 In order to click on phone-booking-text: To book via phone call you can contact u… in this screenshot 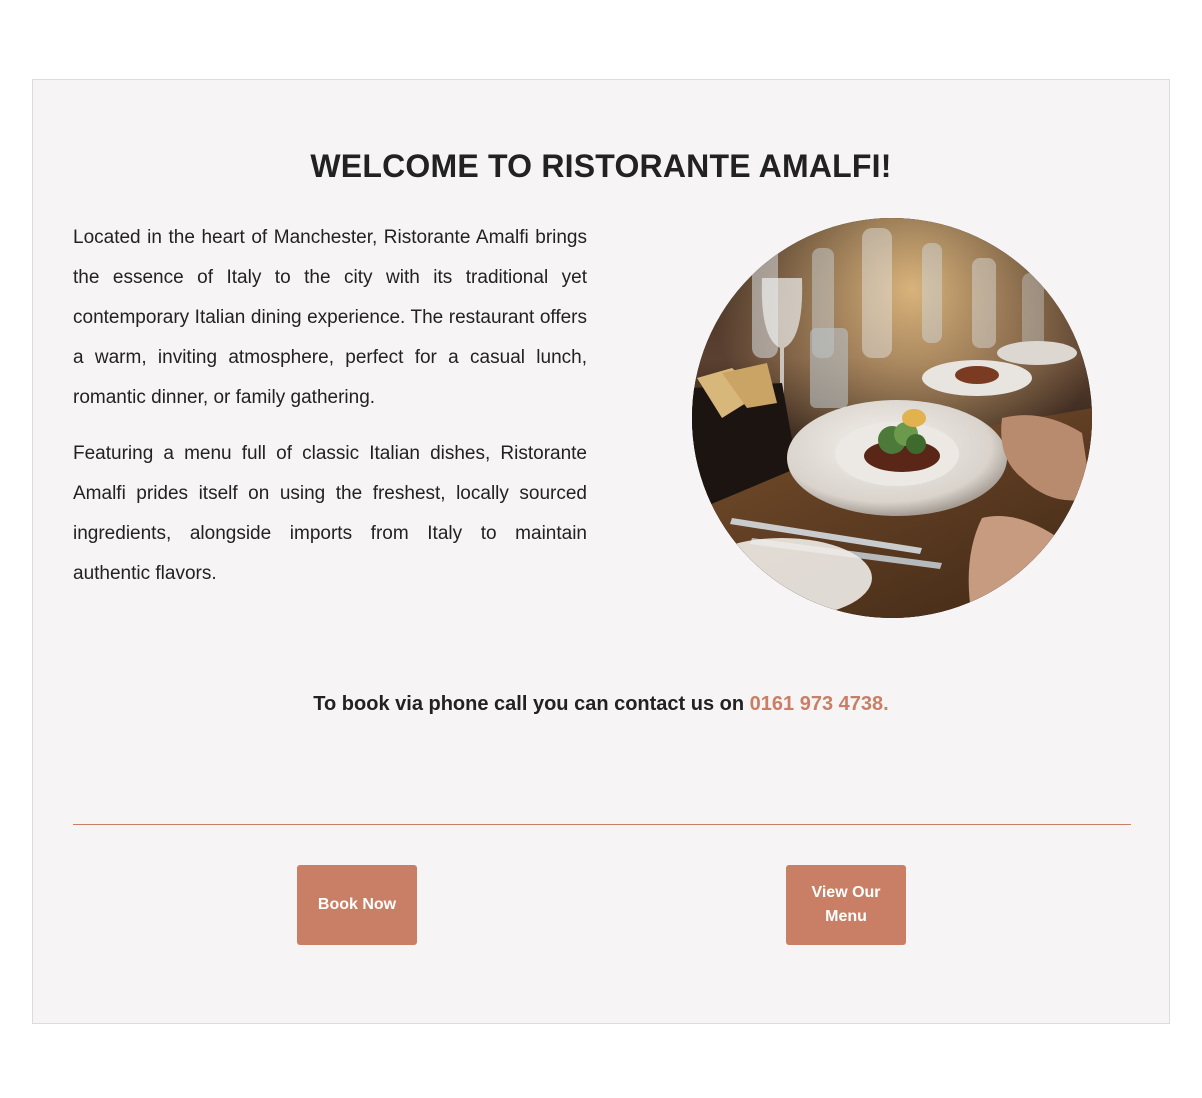, I will do `click(531, 704)`.